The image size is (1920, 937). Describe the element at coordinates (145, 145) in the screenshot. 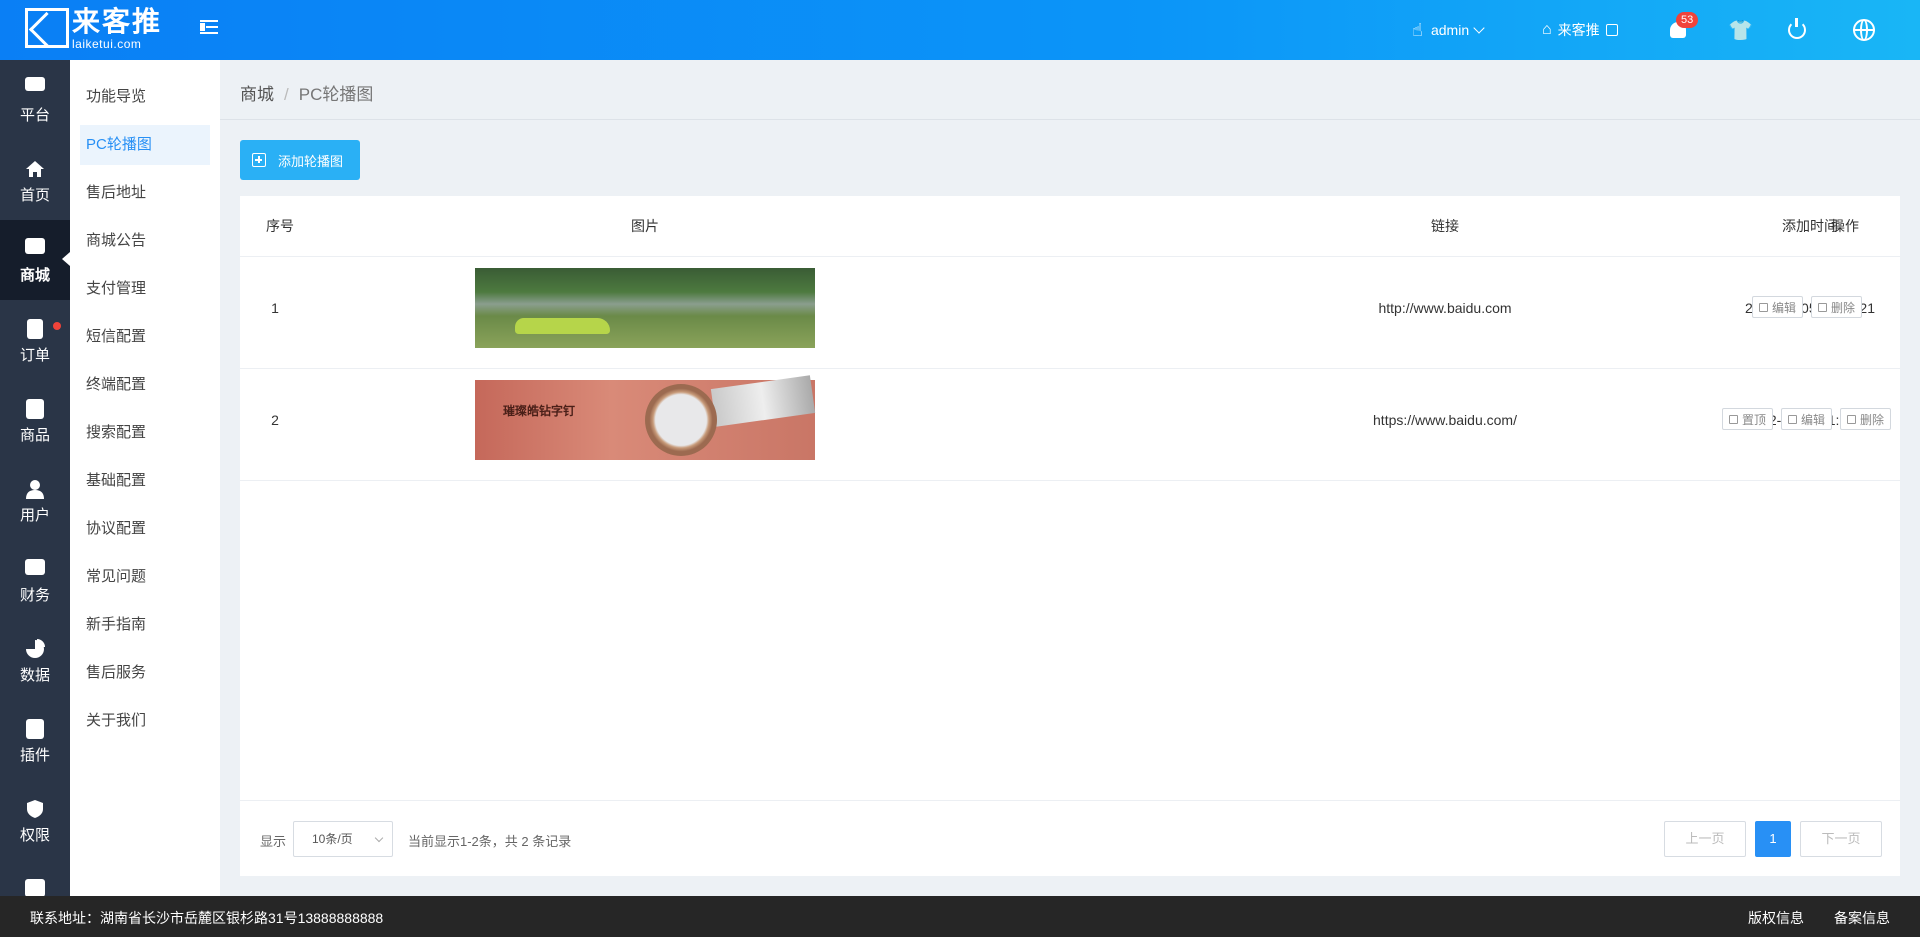

I see `subnav-item-active: PC轮播图` at that location.